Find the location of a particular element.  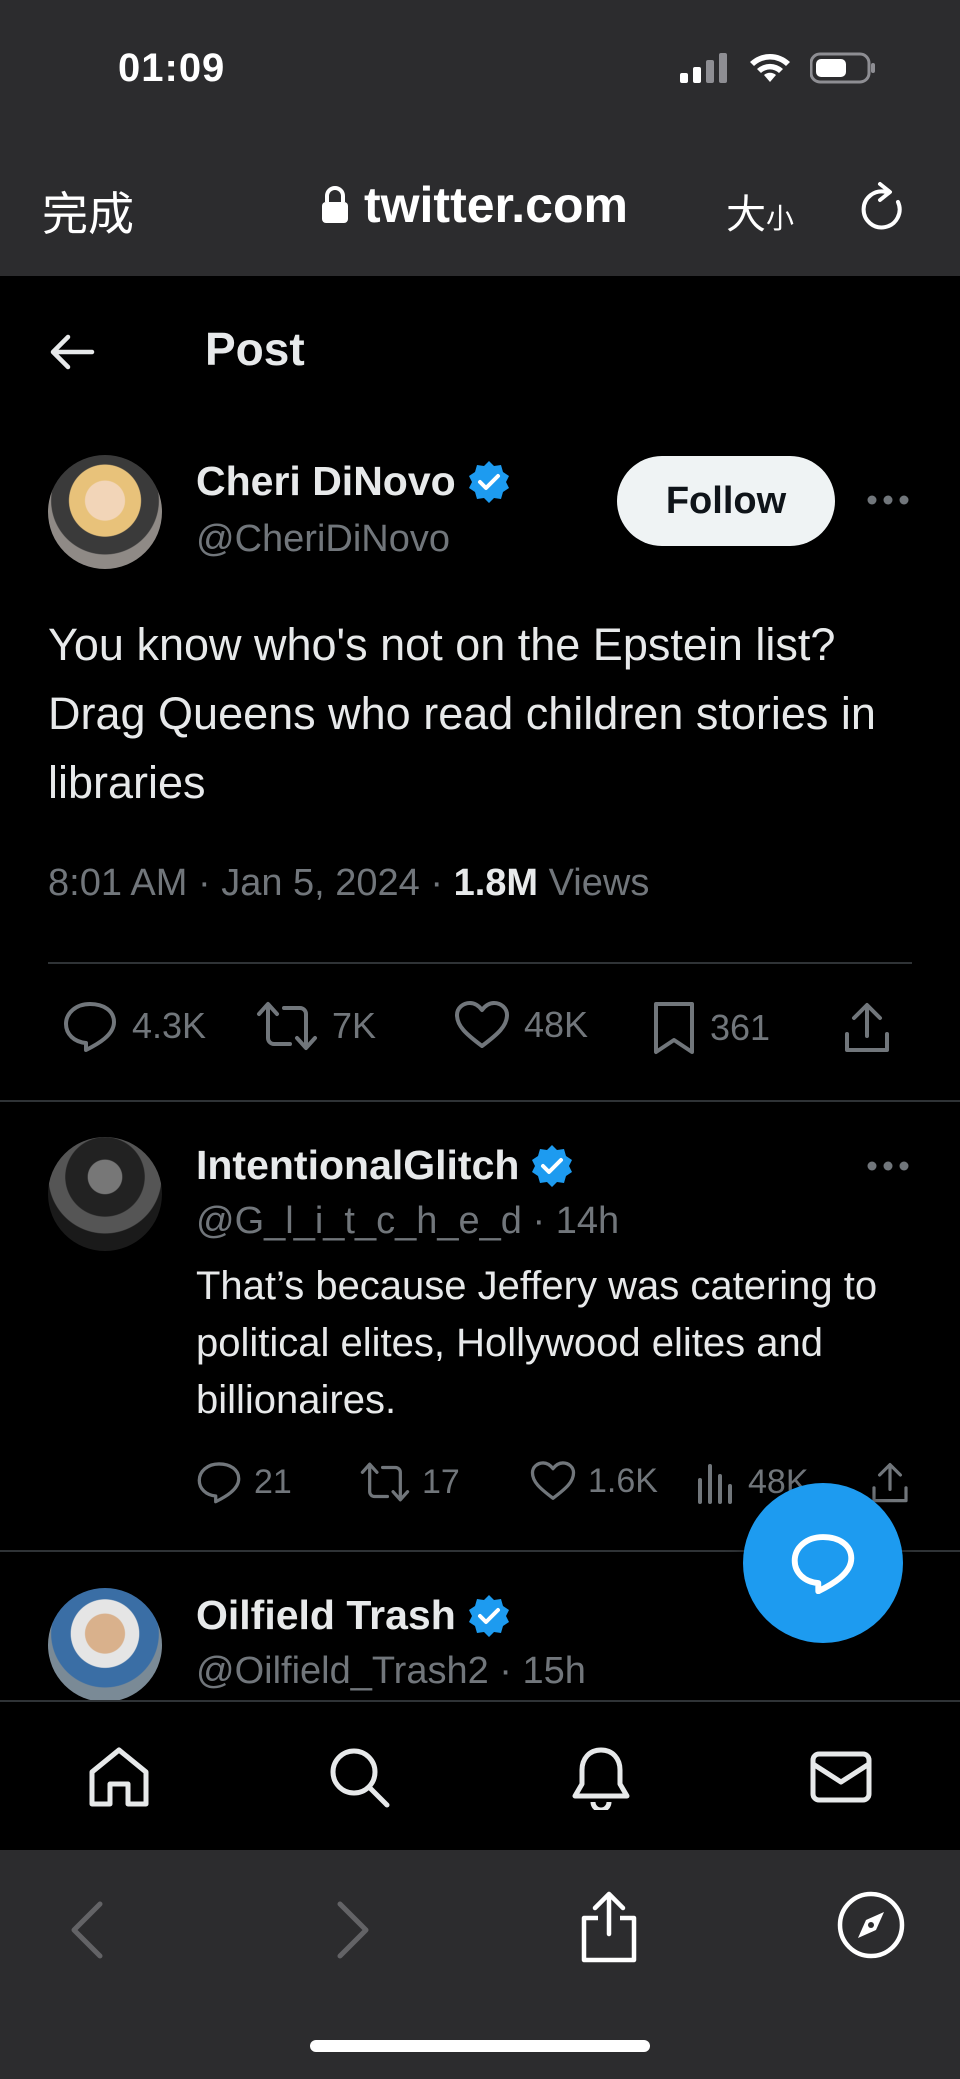

author-name: Cheri DiNovo is located at coordinates (354, 481).